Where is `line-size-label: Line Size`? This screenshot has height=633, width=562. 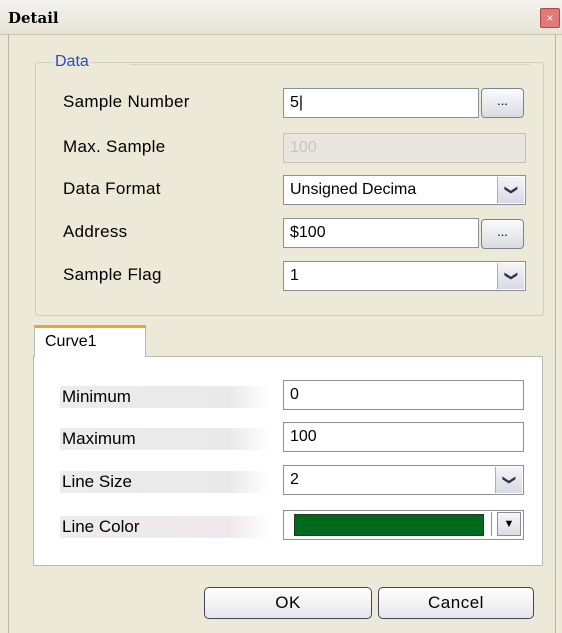
line-size-label: Line Size is located at coordinates (165, 482).